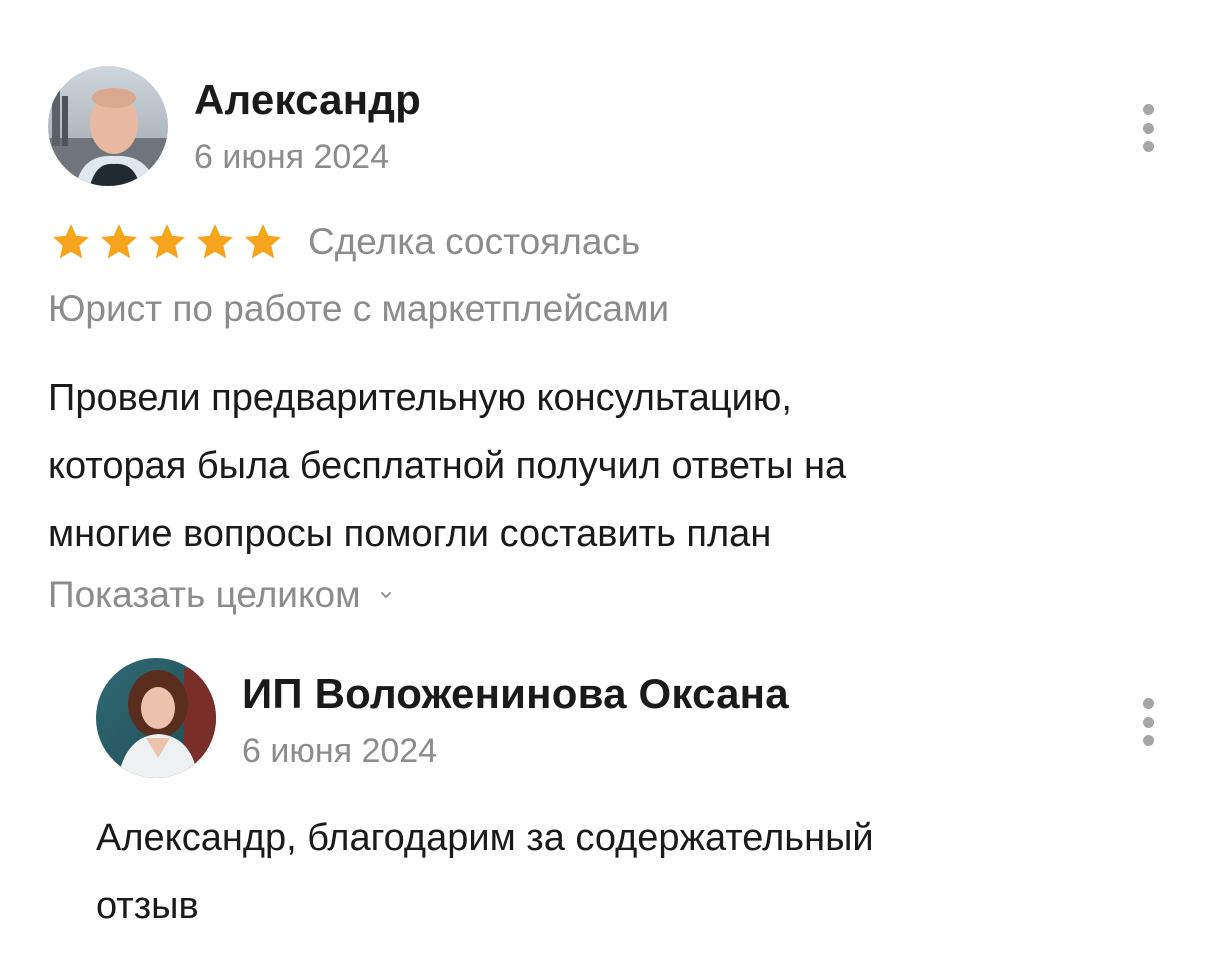 The height and width of the screenshot is (961, 1206). What do you see at coordinates (410, 534) in the screenshot?
I see `review-text-line: многие вопросы помогли составить план` at bounding box center [410, 534].